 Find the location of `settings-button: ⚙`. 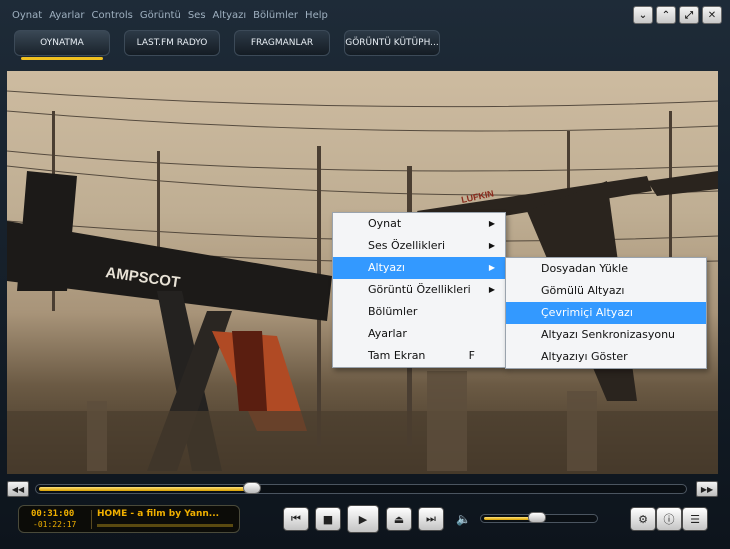

settings-button: ⚙ is located at coordinates (643, 519).